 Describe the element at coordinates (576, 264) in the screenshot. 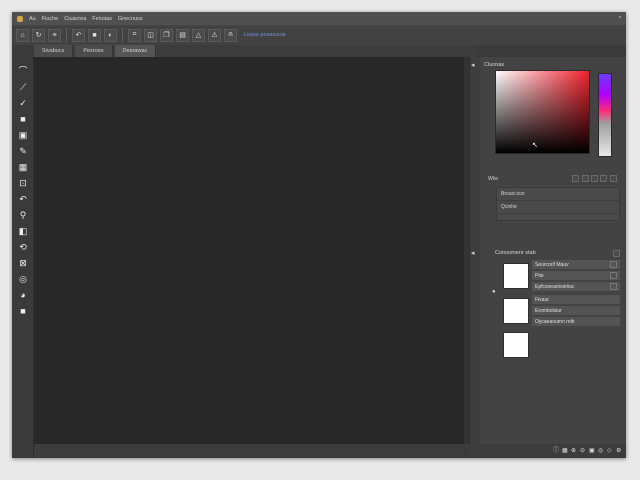

I see `layer-row: Seurcorif Mauv` at that location.